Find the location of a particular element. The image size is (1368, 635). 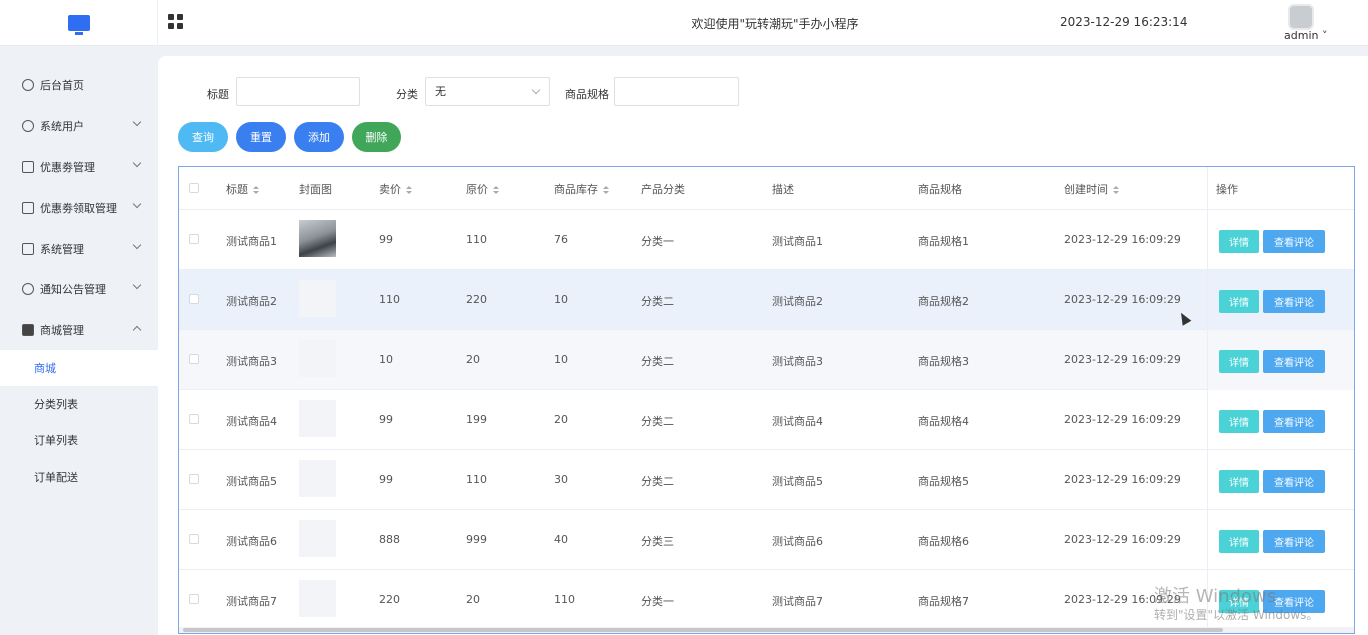

sidebar-item-label: 系统用户 is located at coordinates (62, 126).